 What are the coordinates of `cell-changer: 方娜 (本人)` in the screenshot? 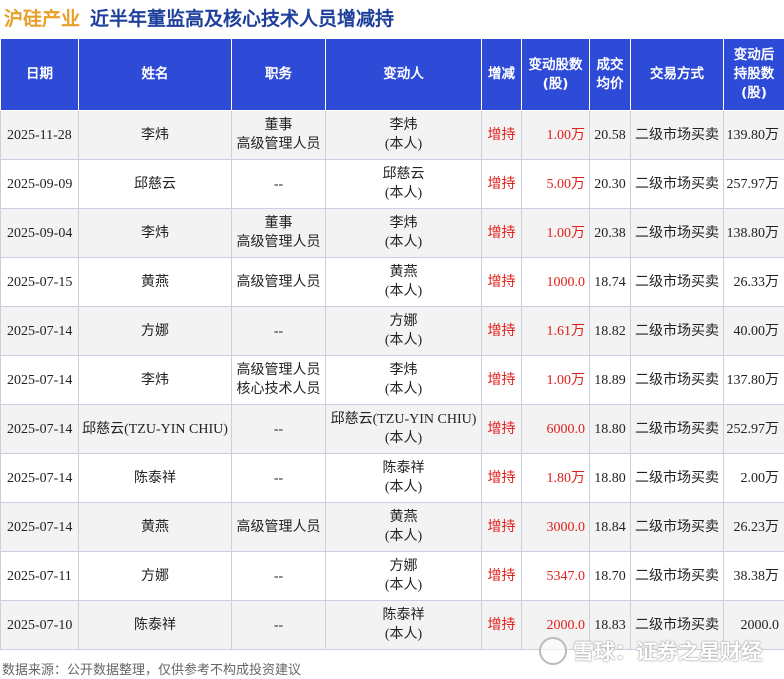 It's located at (403, 331).